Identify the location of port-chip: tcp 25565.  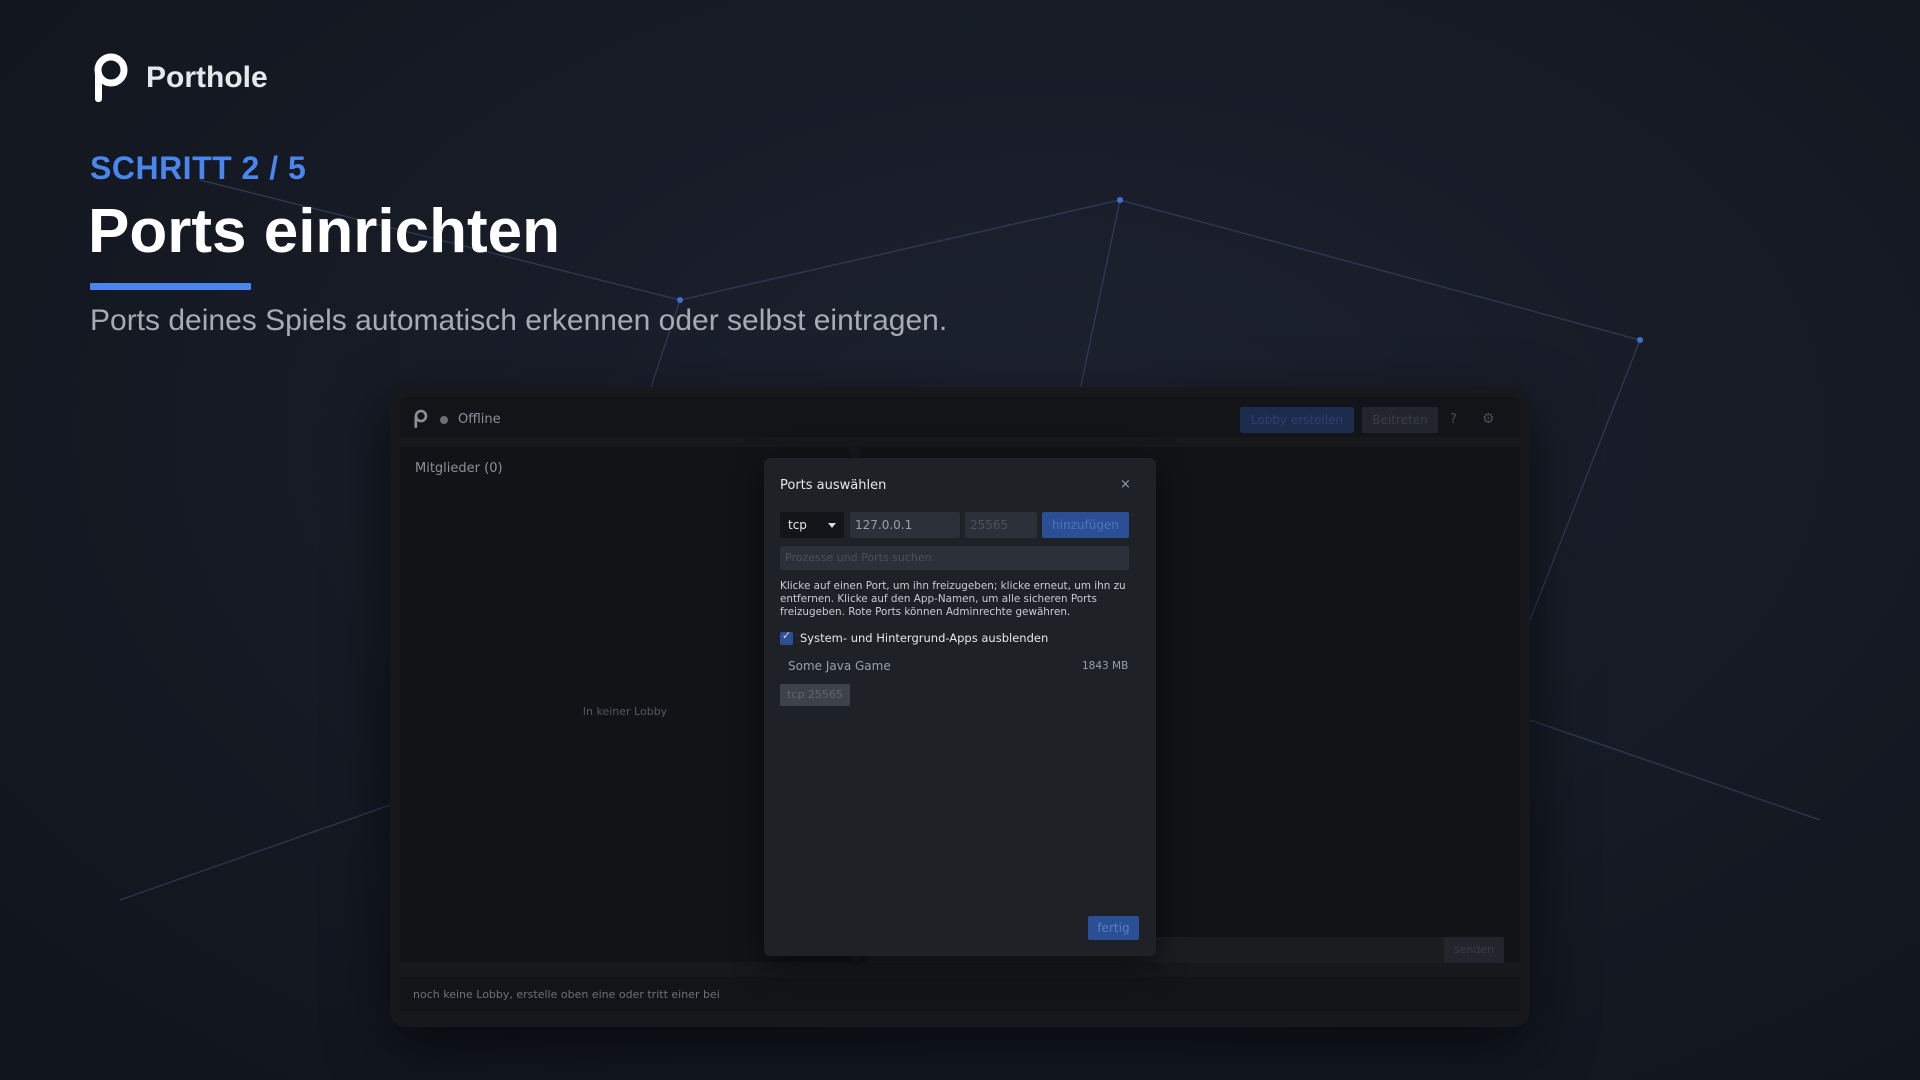
(815, 695).